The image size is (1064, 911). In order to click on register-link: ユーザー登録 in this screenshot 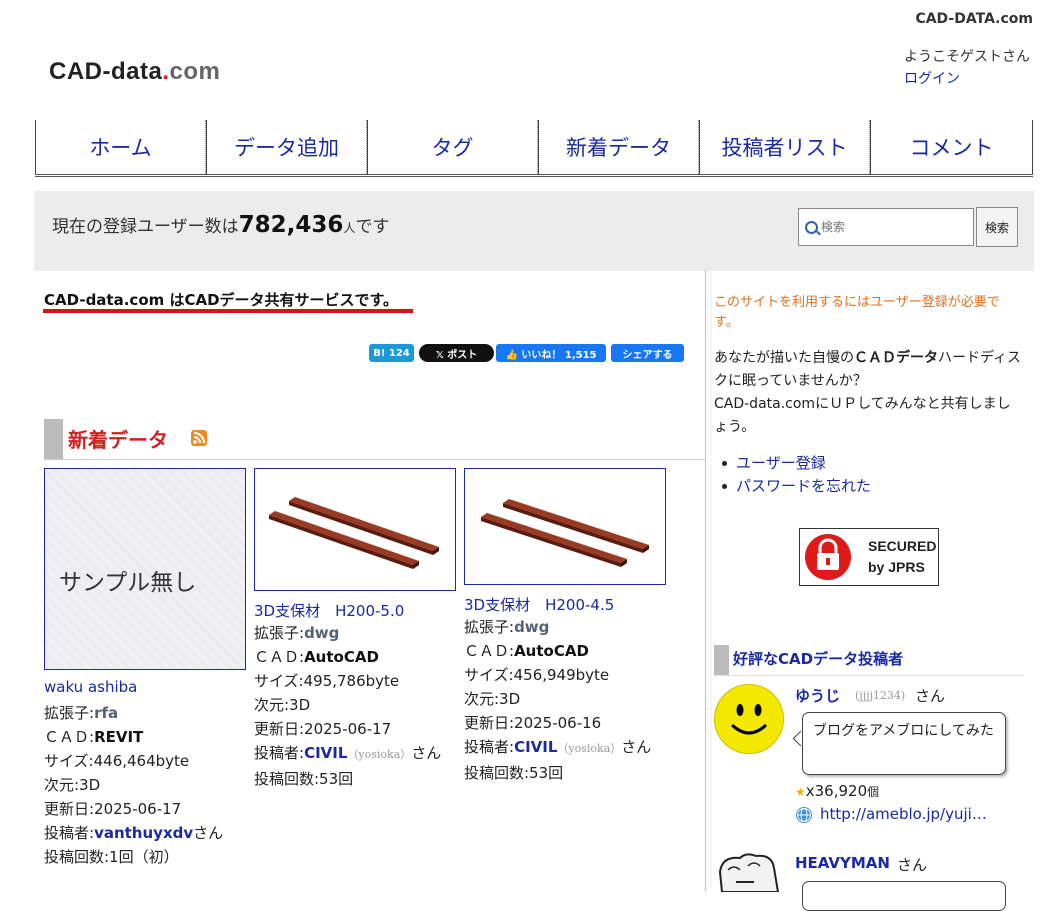, I will do `click(781, 463)`.